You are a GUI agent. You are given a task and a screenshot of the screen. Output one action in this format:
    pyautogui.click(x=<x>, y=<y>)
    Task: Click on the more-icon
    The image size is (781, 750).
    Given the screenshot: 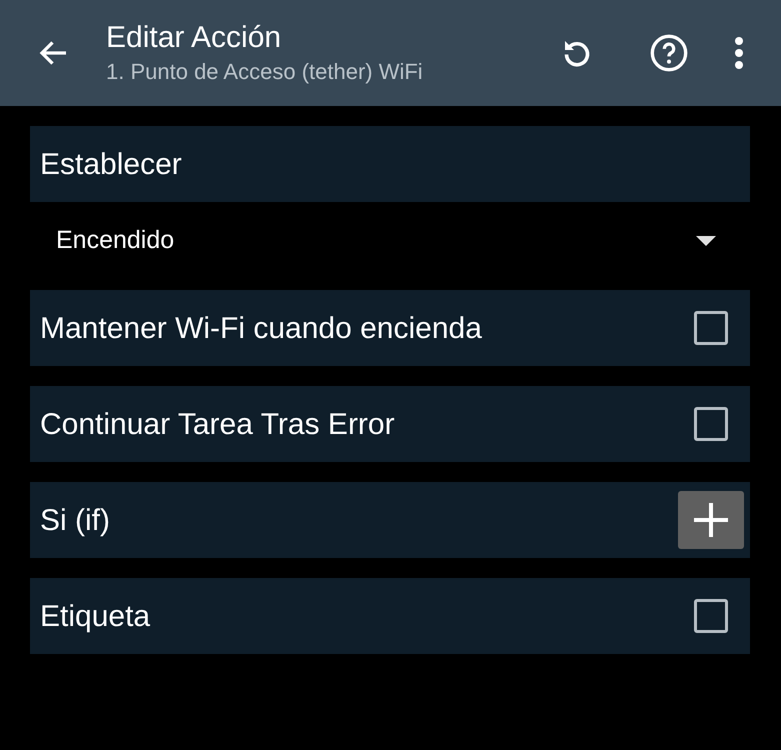 What is the action you would take?
    pyautogui.click(x=739, y=53)
    